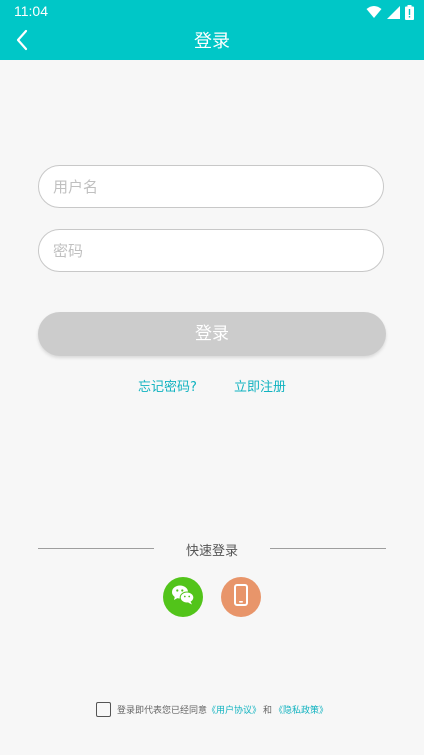  I want to click on status-bar: 11:04, so click(212, 12).